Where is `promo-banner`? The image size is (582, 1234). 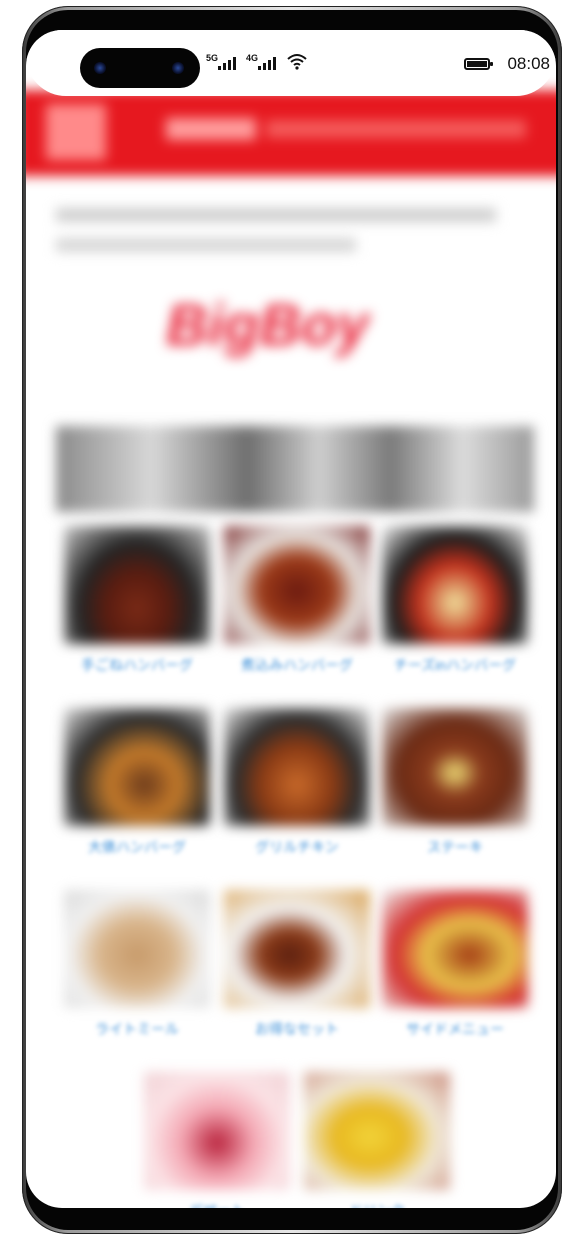
promo-banner is located at coordinates (295, 469).